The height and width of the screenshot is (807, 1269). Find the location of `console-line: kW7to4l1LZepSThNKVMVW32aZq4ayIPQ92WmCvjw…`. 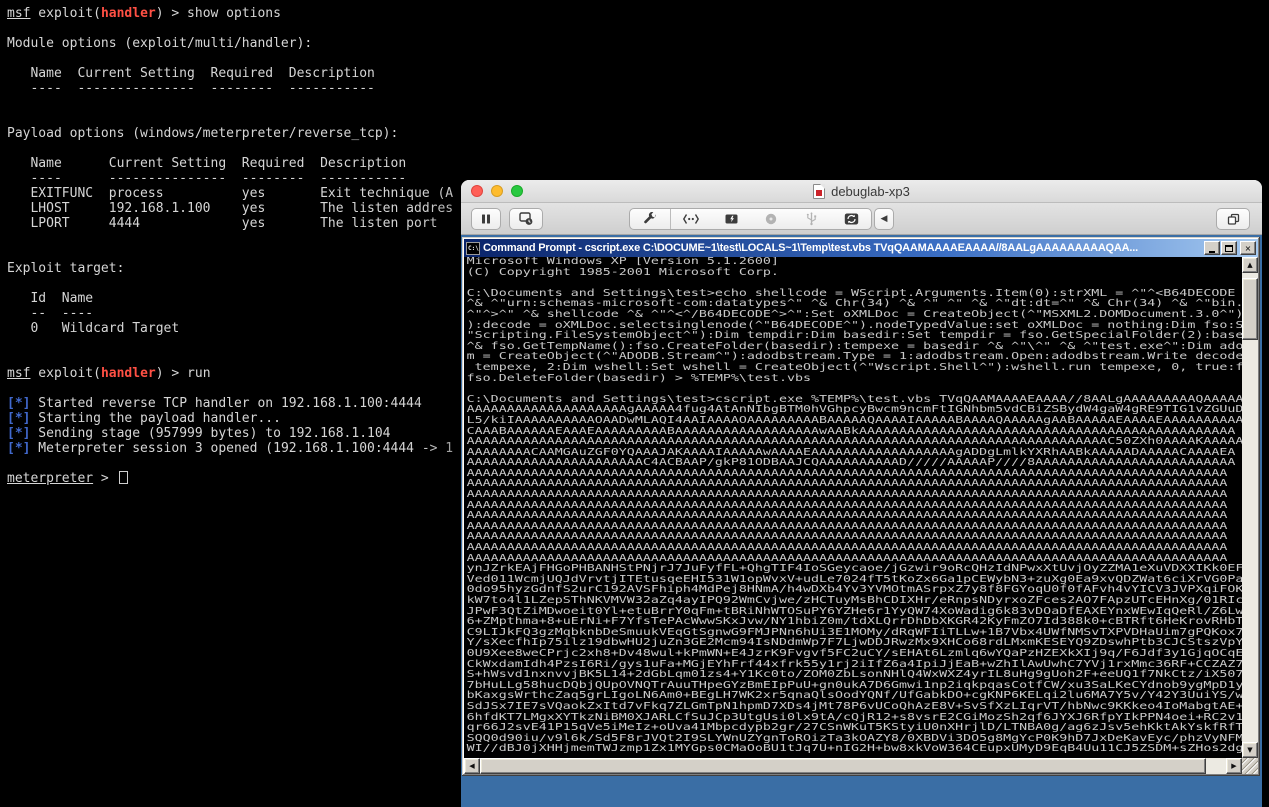

console-line: kW7to4l1LZepSThNKVMVW32aZq4ayIPQ92WmCvjw… is located at coordinates (854, 600).